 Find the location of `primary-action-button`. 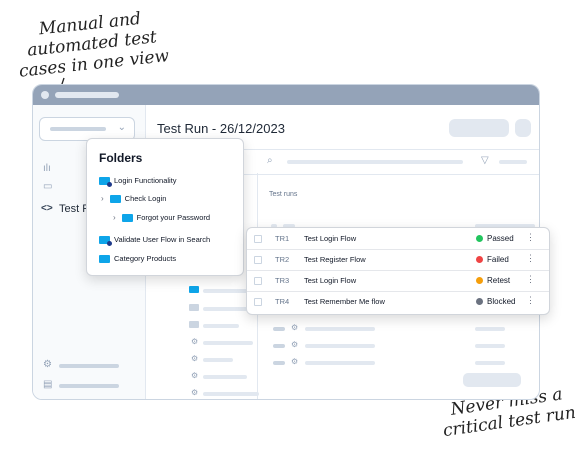

primary-action-button is located at coordinates (479, 128).